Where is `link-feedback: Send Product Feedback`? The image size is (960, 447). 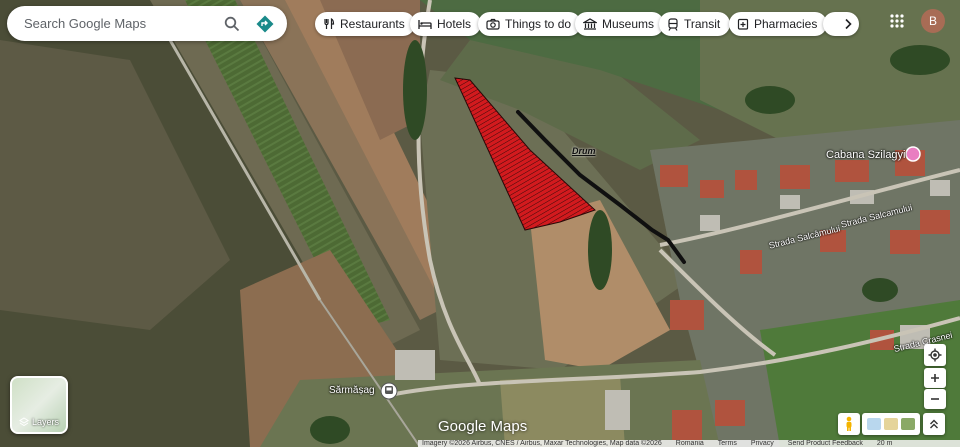 link-feedback: Send Product Feedback is located at coordinates (825, 443).